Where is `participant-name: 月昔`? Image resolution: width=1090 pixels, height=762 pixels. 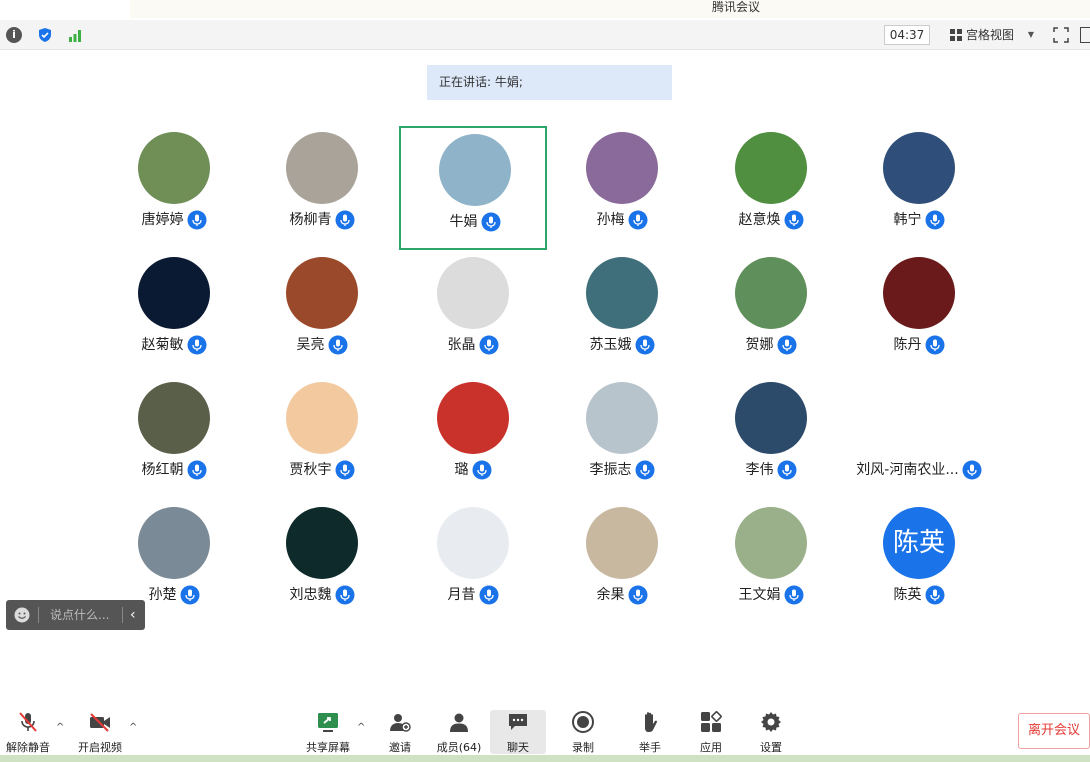
participant-name: 月昔 is located at coordinates (461, 595).